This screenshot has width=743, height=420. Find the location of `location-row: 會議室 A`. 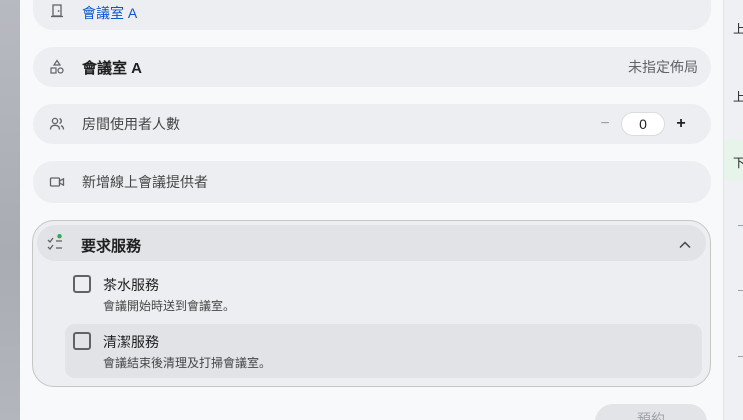

location-row: 會議室 A is located at coordinates (372, 15).